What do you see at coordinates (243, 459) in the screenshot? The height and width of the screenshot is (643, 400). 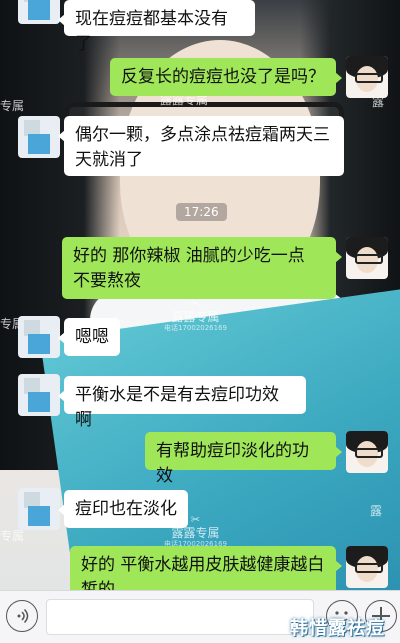 I see `message-bubble-sent: 有帮助痘印淡化的功效` at bounding box center [243, 459].